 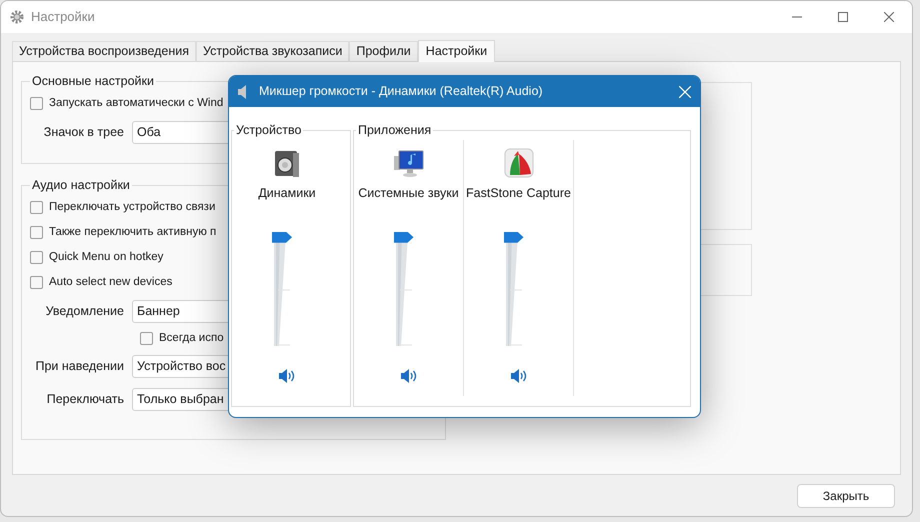 I want to click on close-dialog-button: Закрыть, so click(x=846, y=496).